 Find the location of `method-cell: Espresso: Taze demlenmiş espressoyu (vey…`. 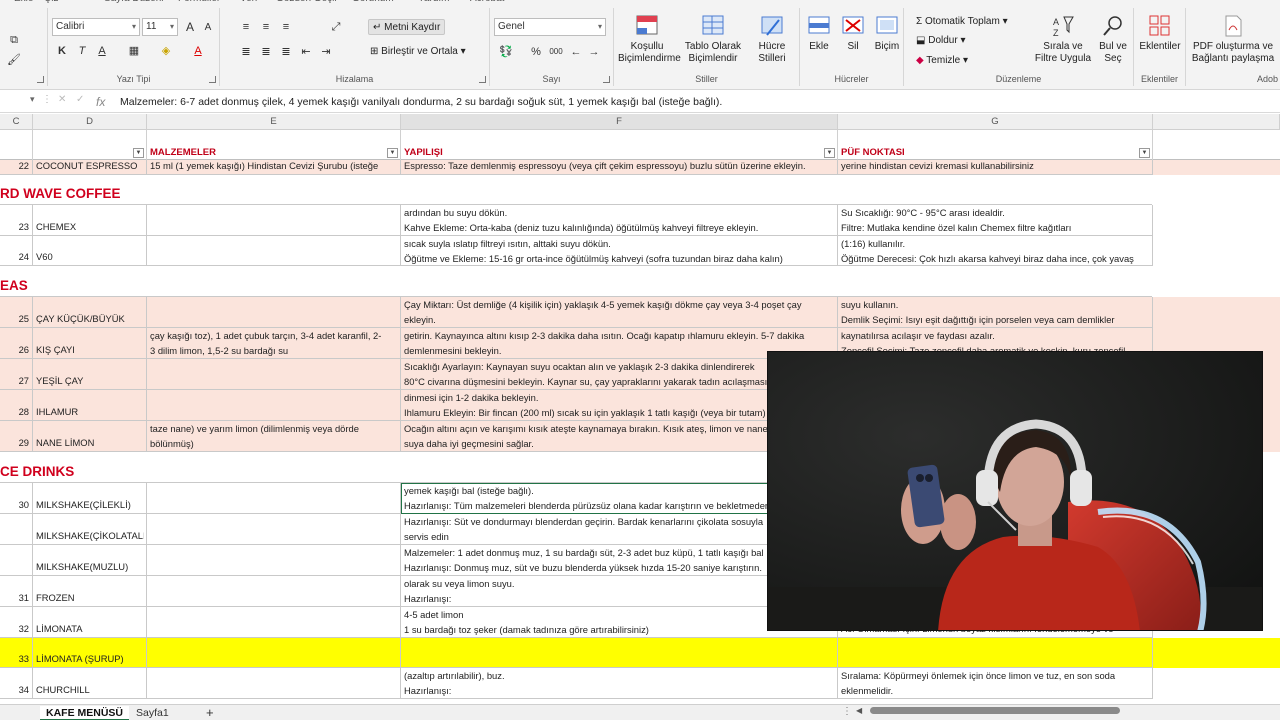

method-cell: Espresso: Taze demlenmiş espressoyu (vey… is located at coordinates (619, 167).